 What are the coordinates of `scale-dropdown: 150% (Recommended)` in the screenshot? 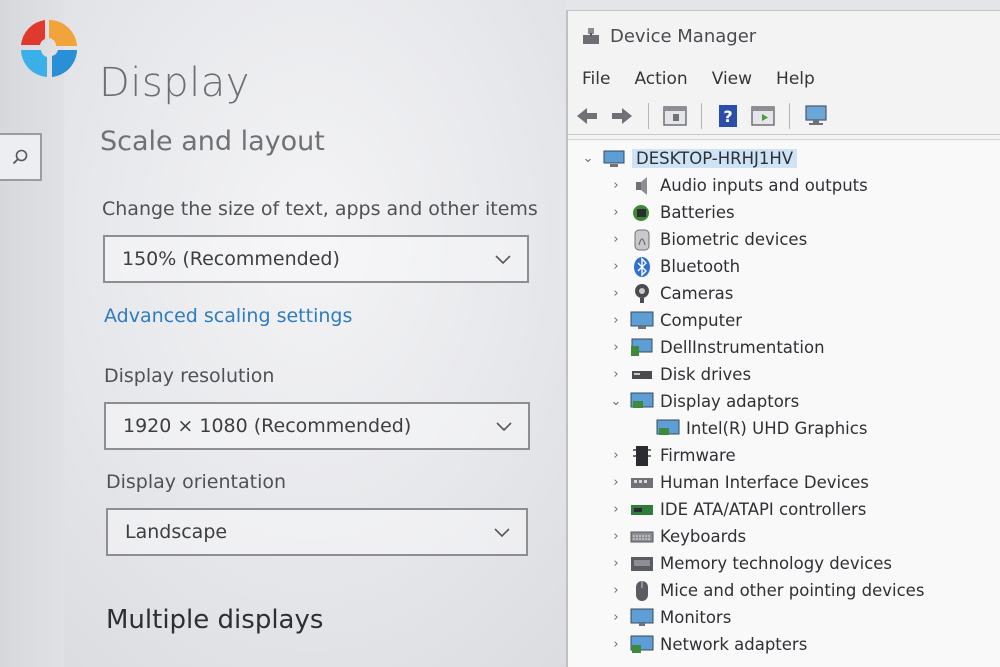 It's located at (316, 259).